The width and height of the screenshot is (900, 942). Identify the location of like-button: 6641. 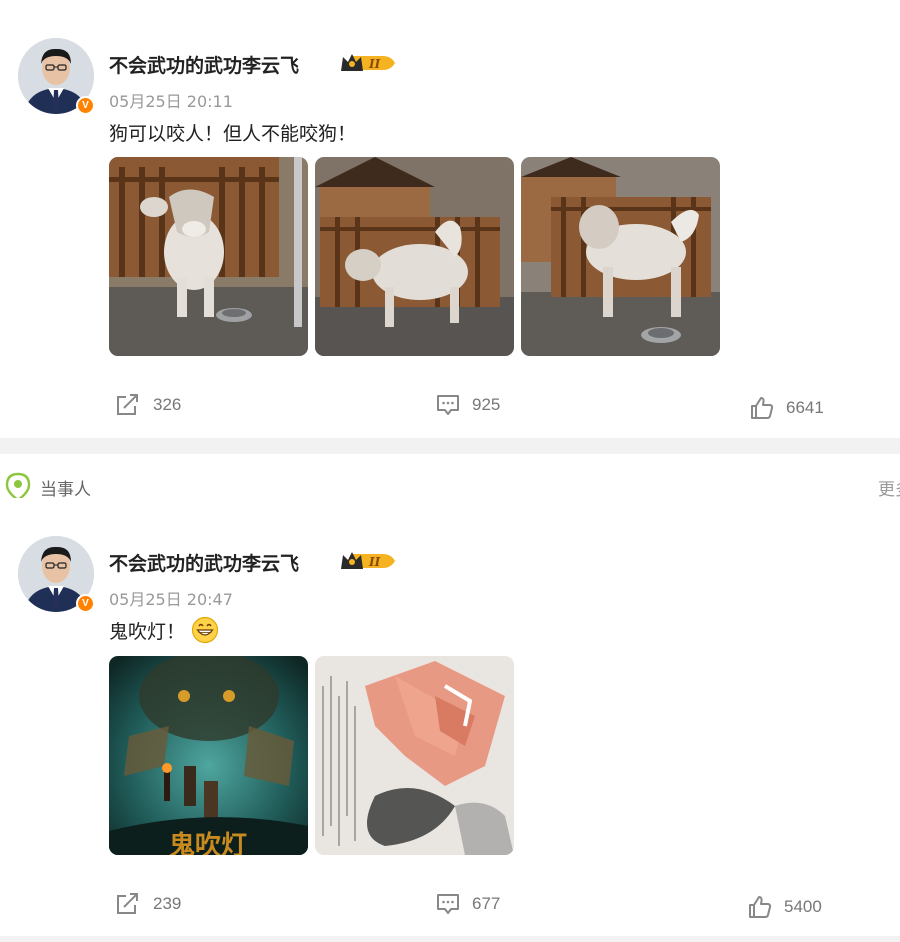
(787, 408).